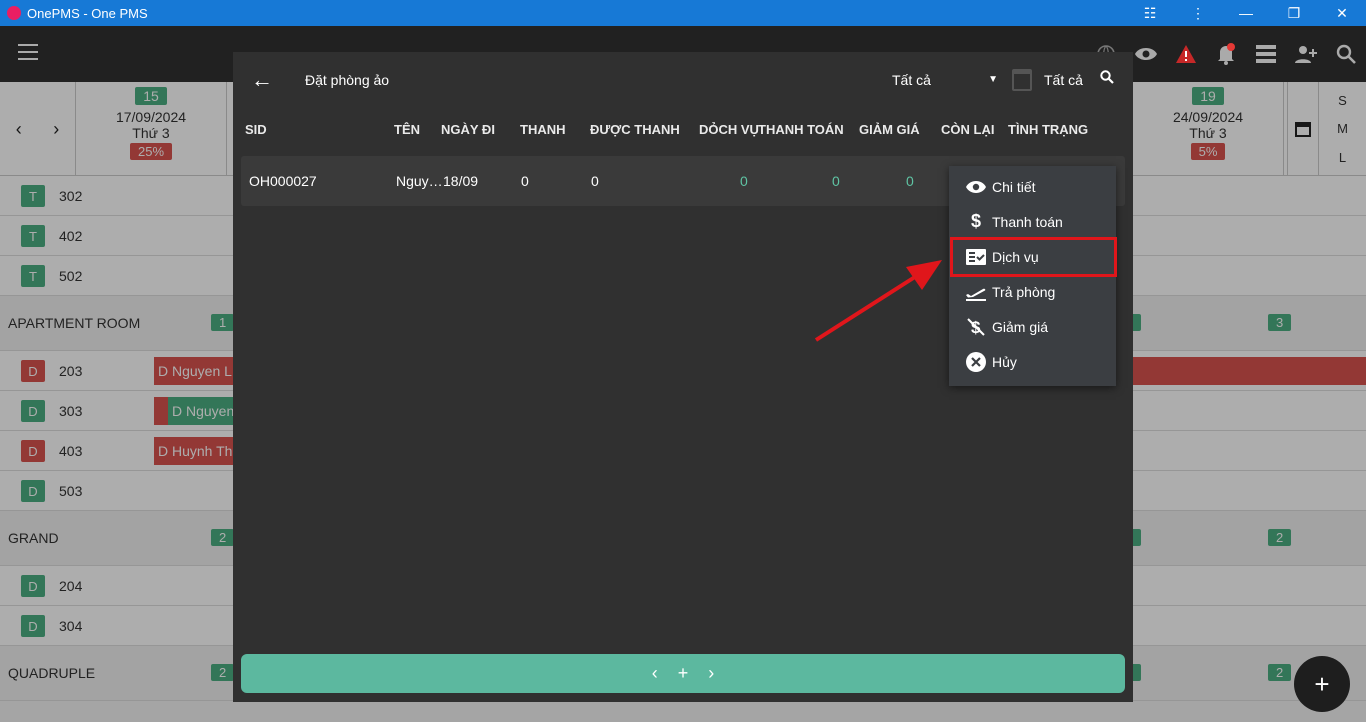 The image size is (1366, 722). I want to click on pagination-bar: ‹ + ›, so click(683, 673).